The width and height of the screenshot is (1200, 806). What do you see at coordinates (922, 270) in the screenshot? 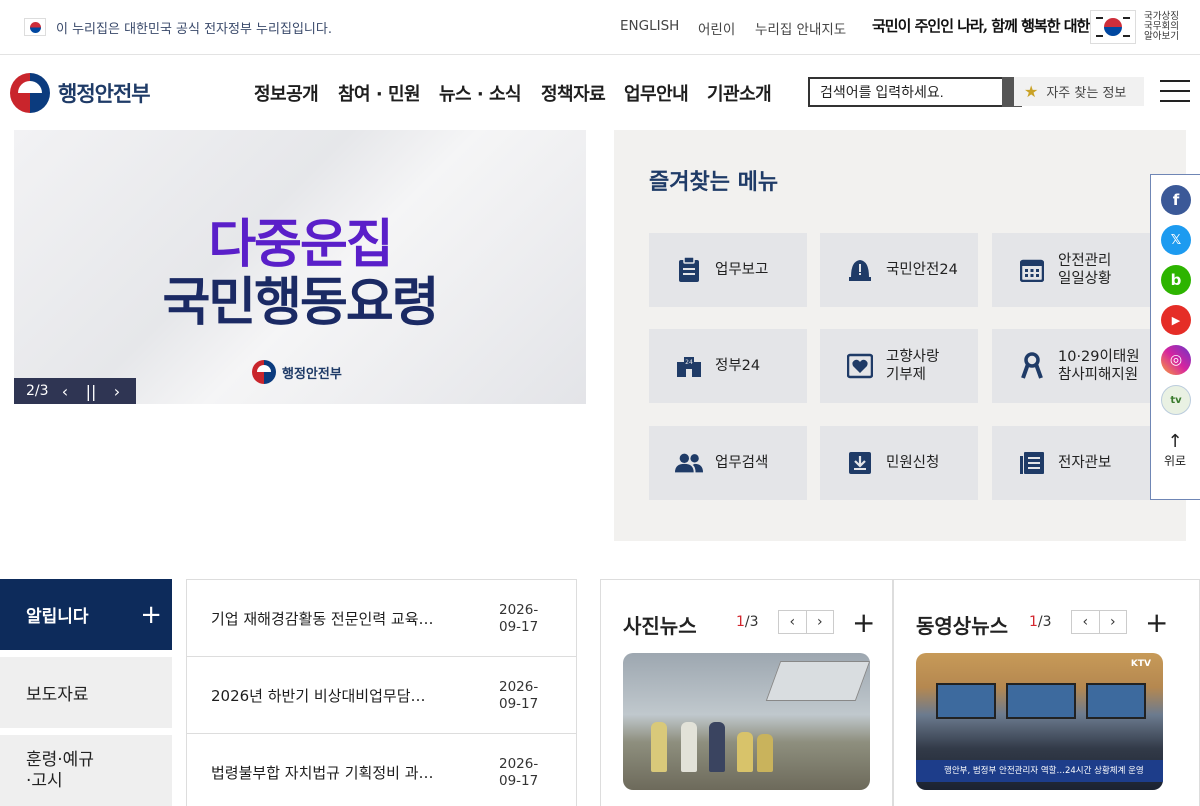
I see `fav-item-label: 국민안전24` at bounding box center [922, 270].